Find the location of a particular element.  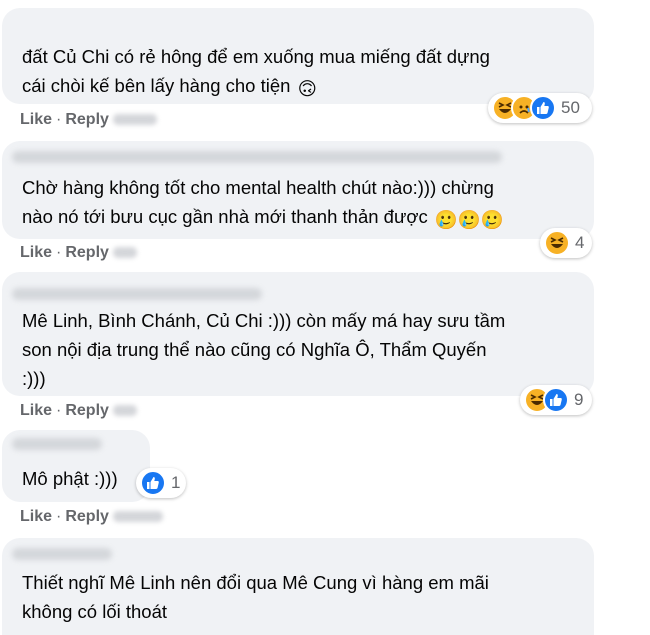

upside-down-face-emoji: 🙃 is located at coordinates (307, 88).